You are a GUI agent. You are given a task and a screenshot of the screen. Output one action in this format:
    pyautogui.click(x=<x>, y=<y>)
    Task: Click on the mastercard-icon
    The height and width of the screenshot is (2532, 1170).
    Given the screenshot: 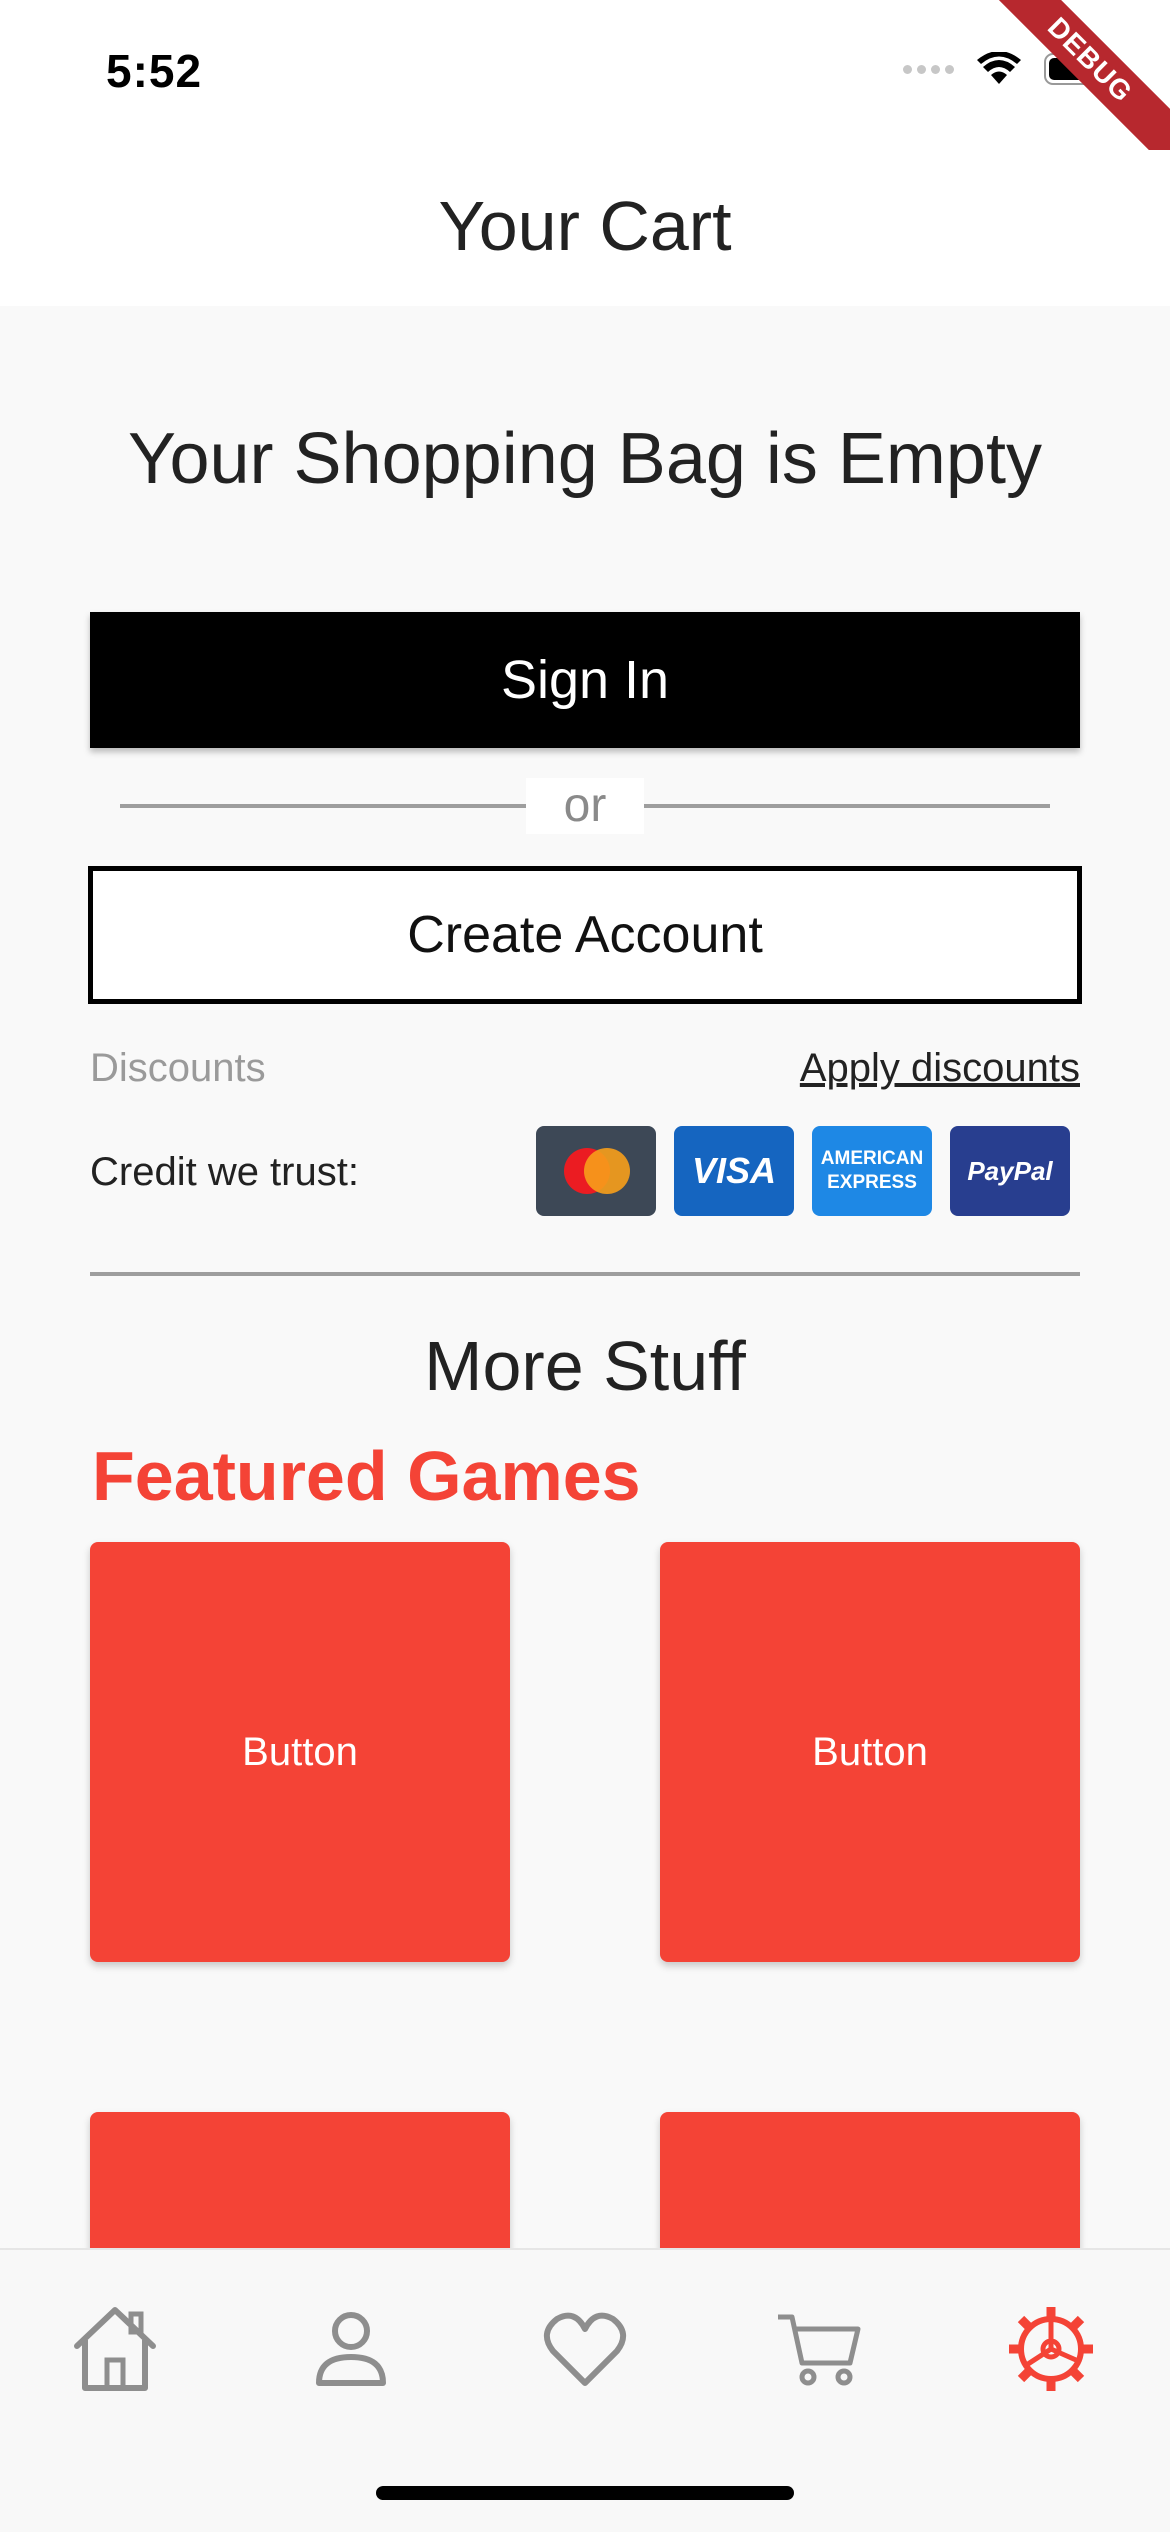 What is the action you would take?
    pyautogui.click(x=596, y=1171)
    